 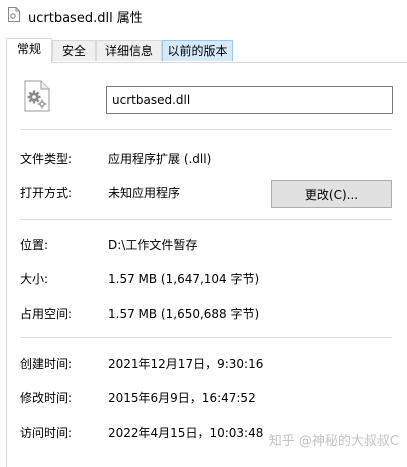 What do you see at coordinates (34, 245) in the screenshot?
I see `location-label: 位置:` at bounding box center [34, 245].